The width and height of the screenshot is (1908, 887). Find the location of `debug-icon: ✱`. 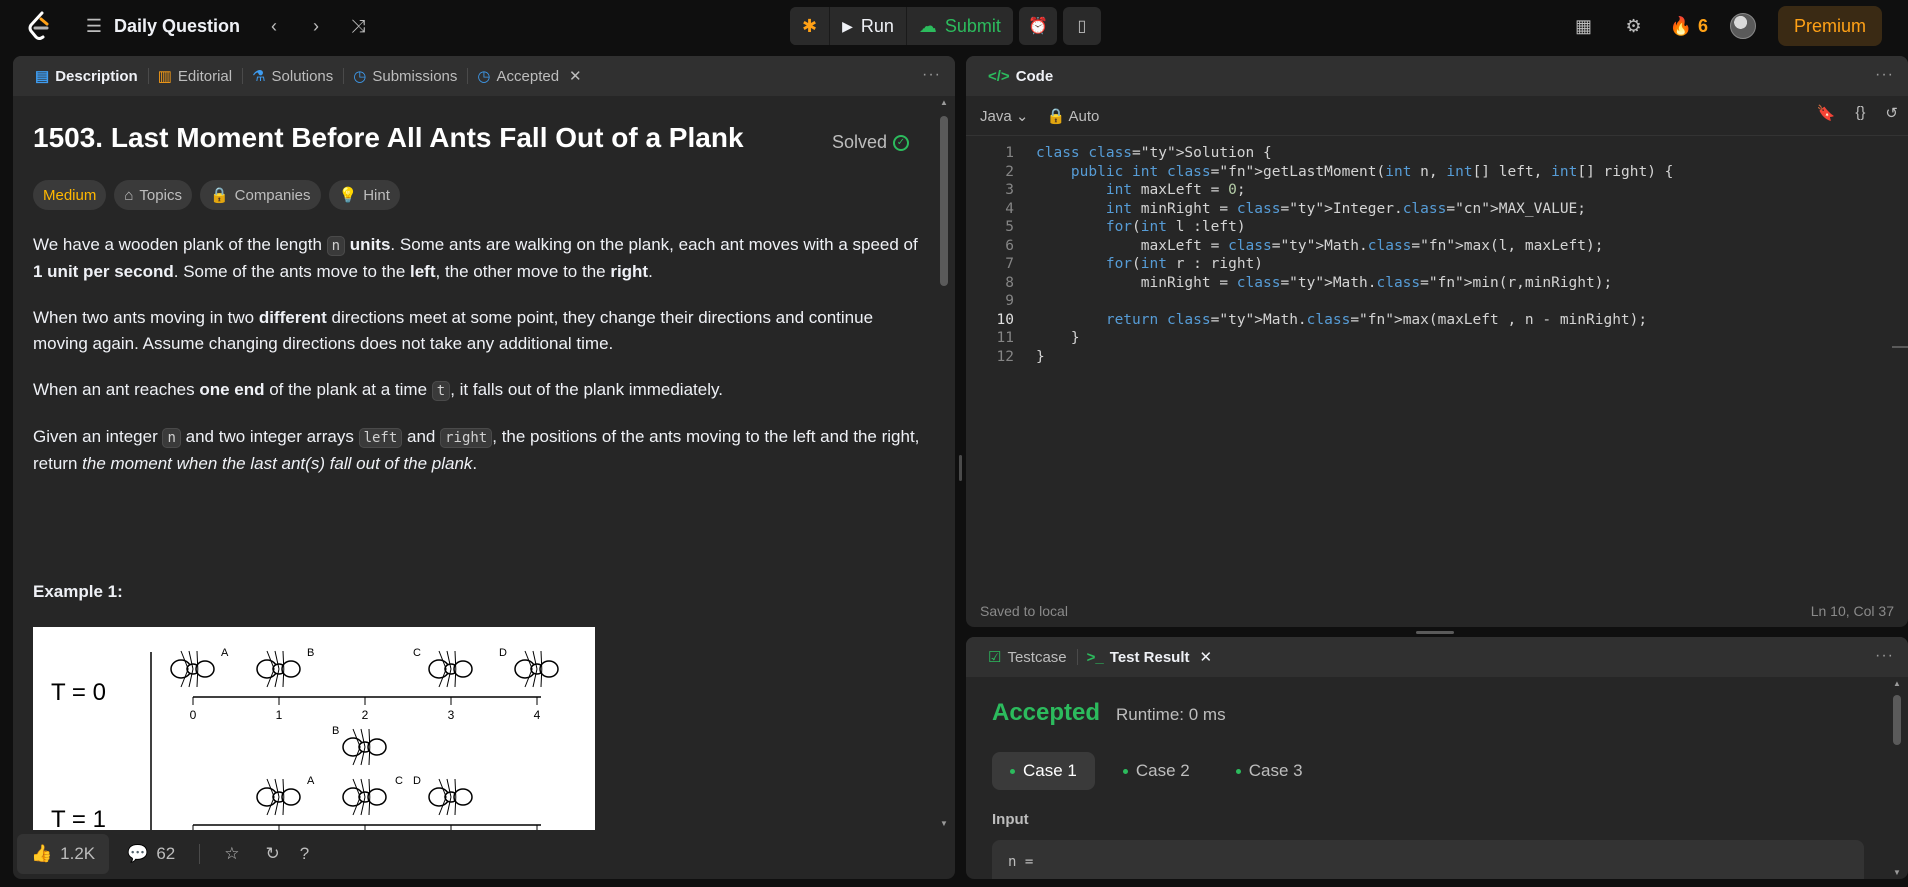

debug-icon: ✱ is located at coordinates (810, 25).